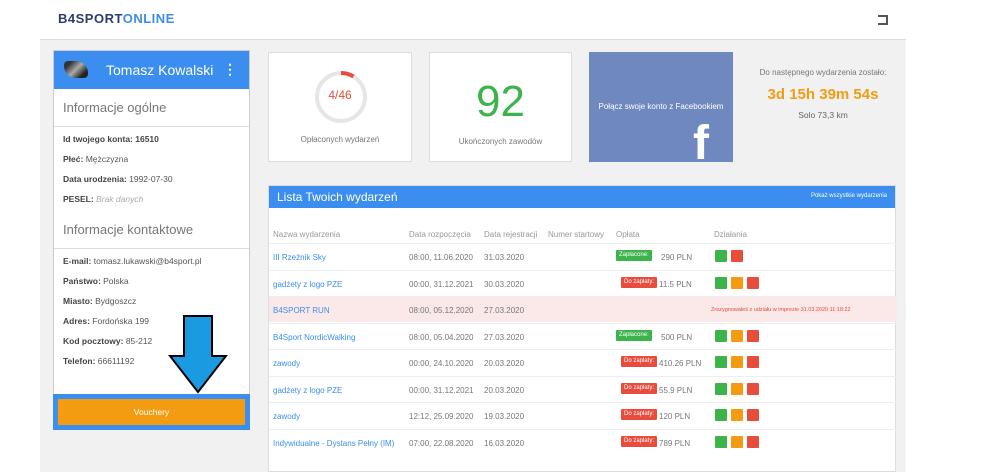  What do you see at coordinates (675, 284) in the screenshot?
I see `payment-amount: 11.5 PLN` at bounding box center [675, 284].